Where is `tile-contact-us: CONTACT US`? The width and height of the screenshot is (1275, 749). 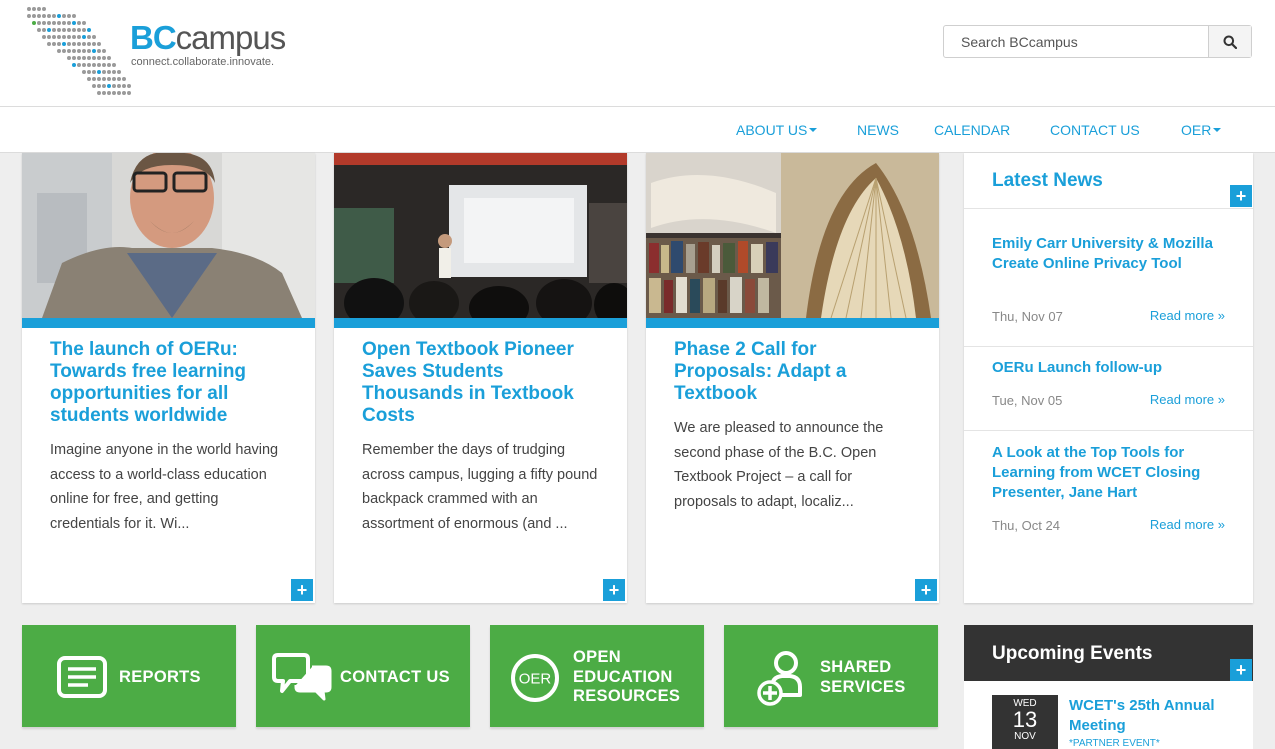 tile-contact-us: CONTACT US is located at coordinates (363, 676).